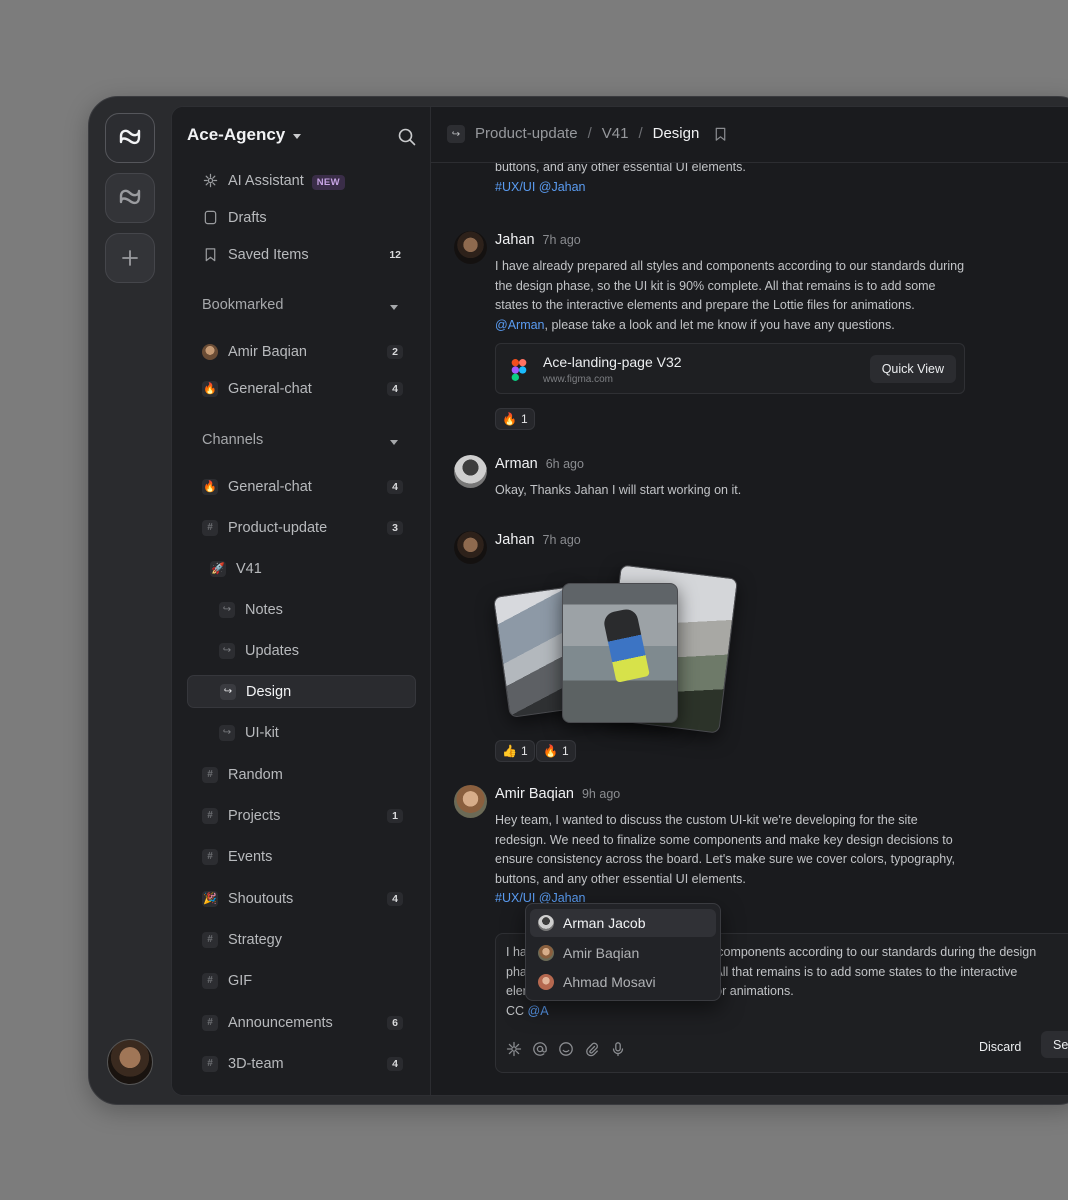  Describe the element at coordinates (623, 923) in the screenshot. I see `mention-option: Arman Jacob` at that location.